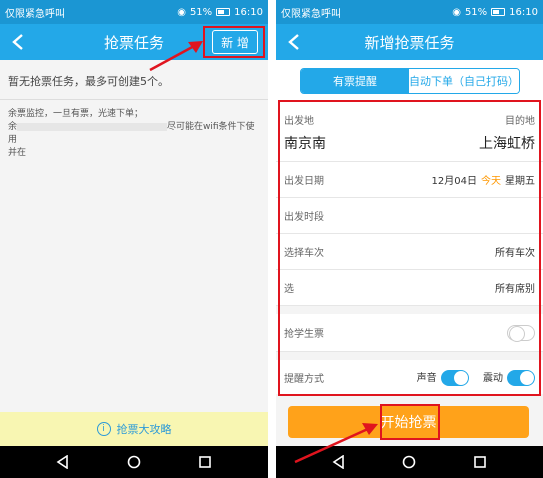 The height and width of the screenshot is (478, 543). I want to click on sound-label: 声音, so click(426, 378).